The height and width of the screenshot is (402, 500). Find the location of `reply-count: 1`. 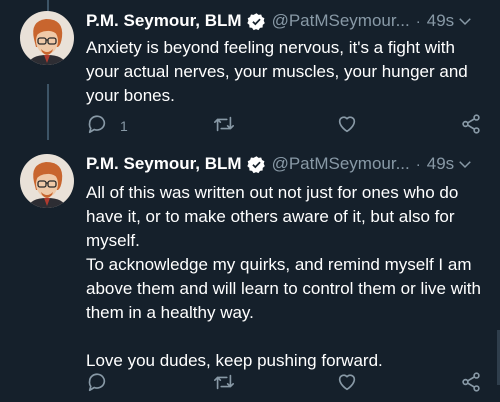

reply-count: 1 is located at coordinates (124, 126).